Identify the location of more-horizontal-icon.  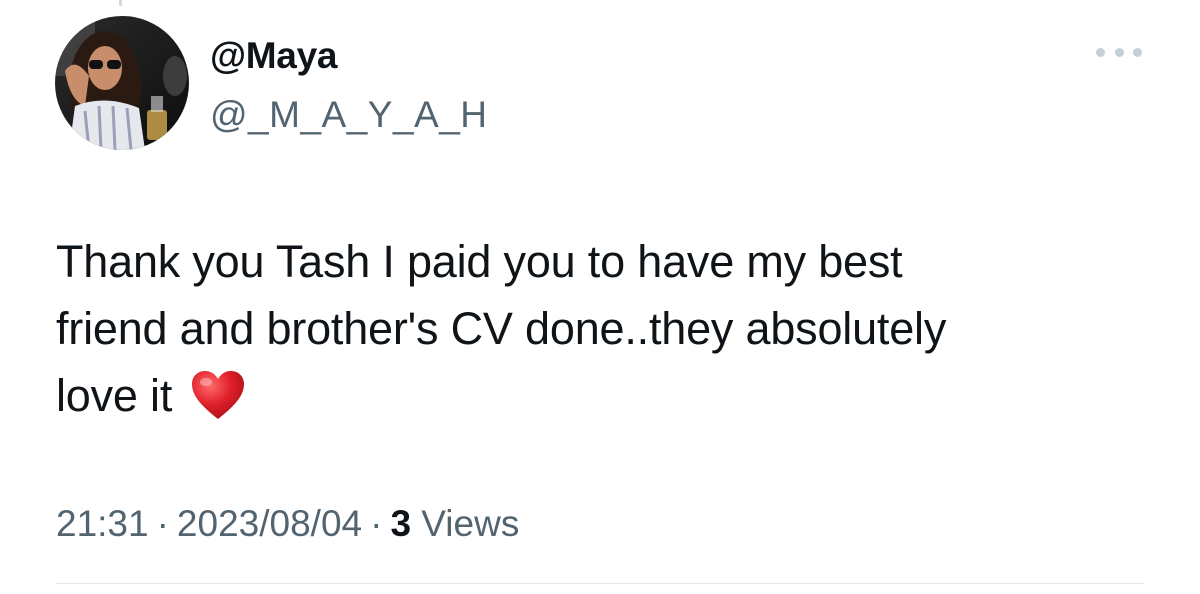
(1119, 52).